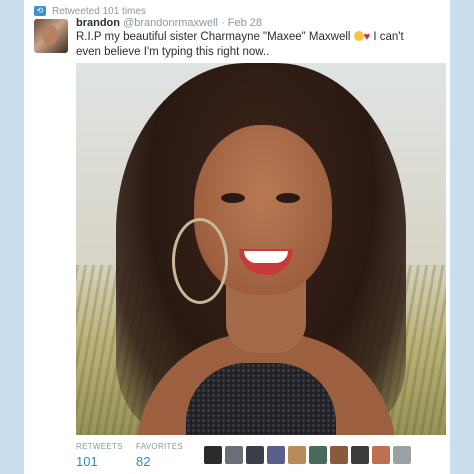 Image resolution: width=474 pixels, height=474 pixels. I want to click on avatar, so click(51, 36).